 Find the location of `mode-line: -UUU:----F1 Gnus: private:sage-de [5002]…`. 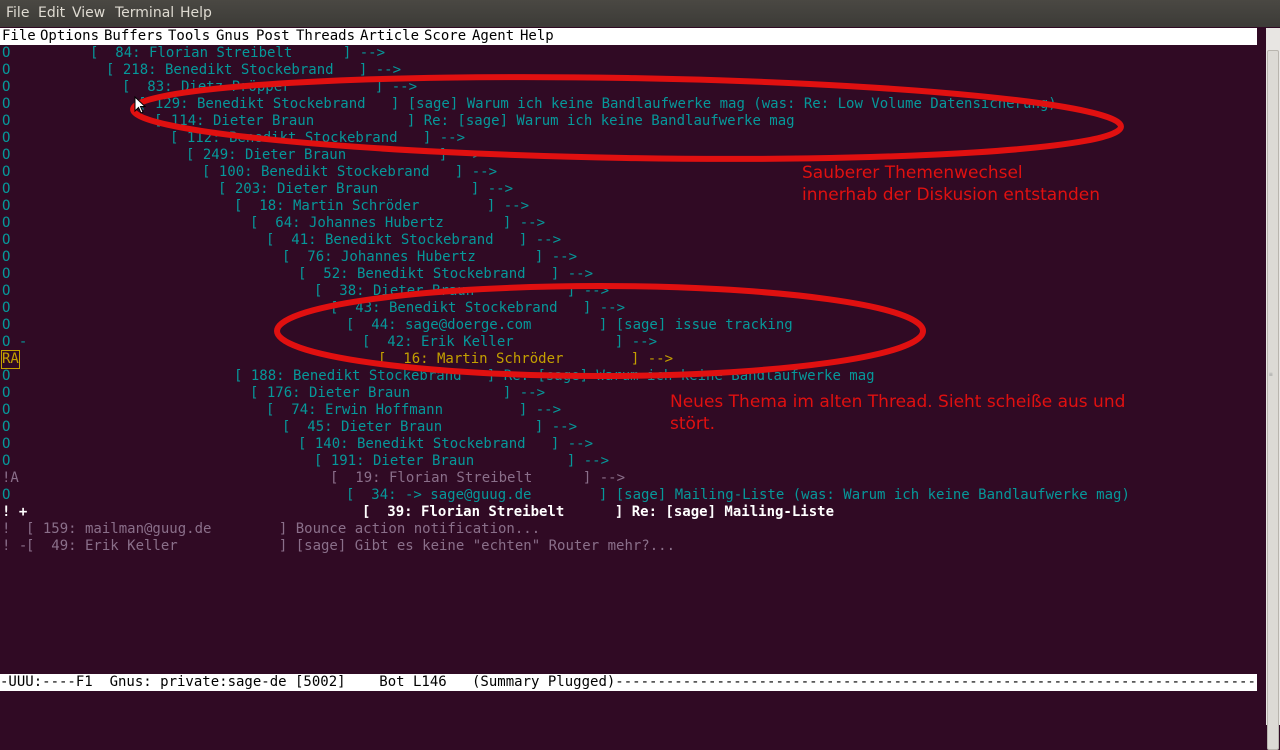

mode-line: -UUU:----F1 Gnus: private:sage-de [5002]… is located at coordinates (628, 682).